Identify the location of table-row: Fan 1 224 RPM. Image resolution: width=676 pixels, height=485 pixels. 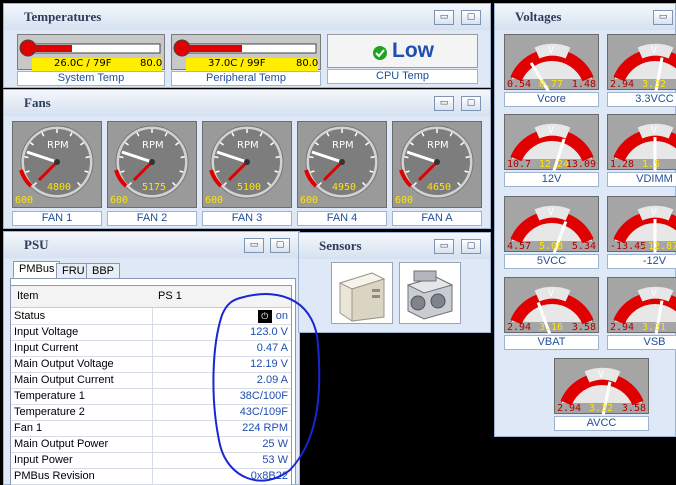
(151, 429).